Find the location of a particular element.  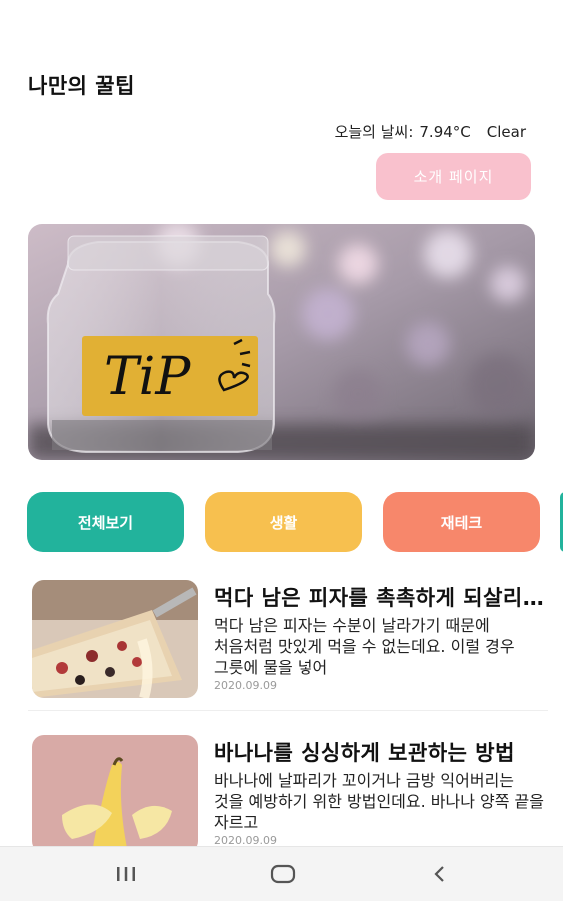

weather-condition: Clear is located at coordinates (506, 132).